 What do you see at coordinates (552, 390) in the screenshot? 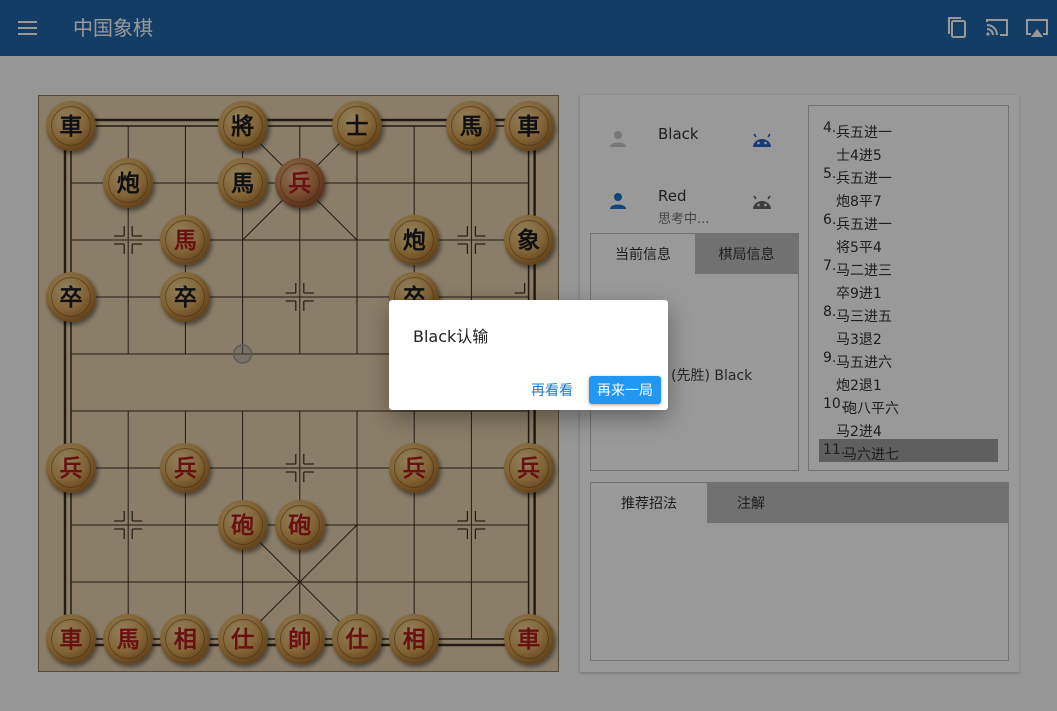
I see `review-button: 再看看` at bounding box center [552, 390].